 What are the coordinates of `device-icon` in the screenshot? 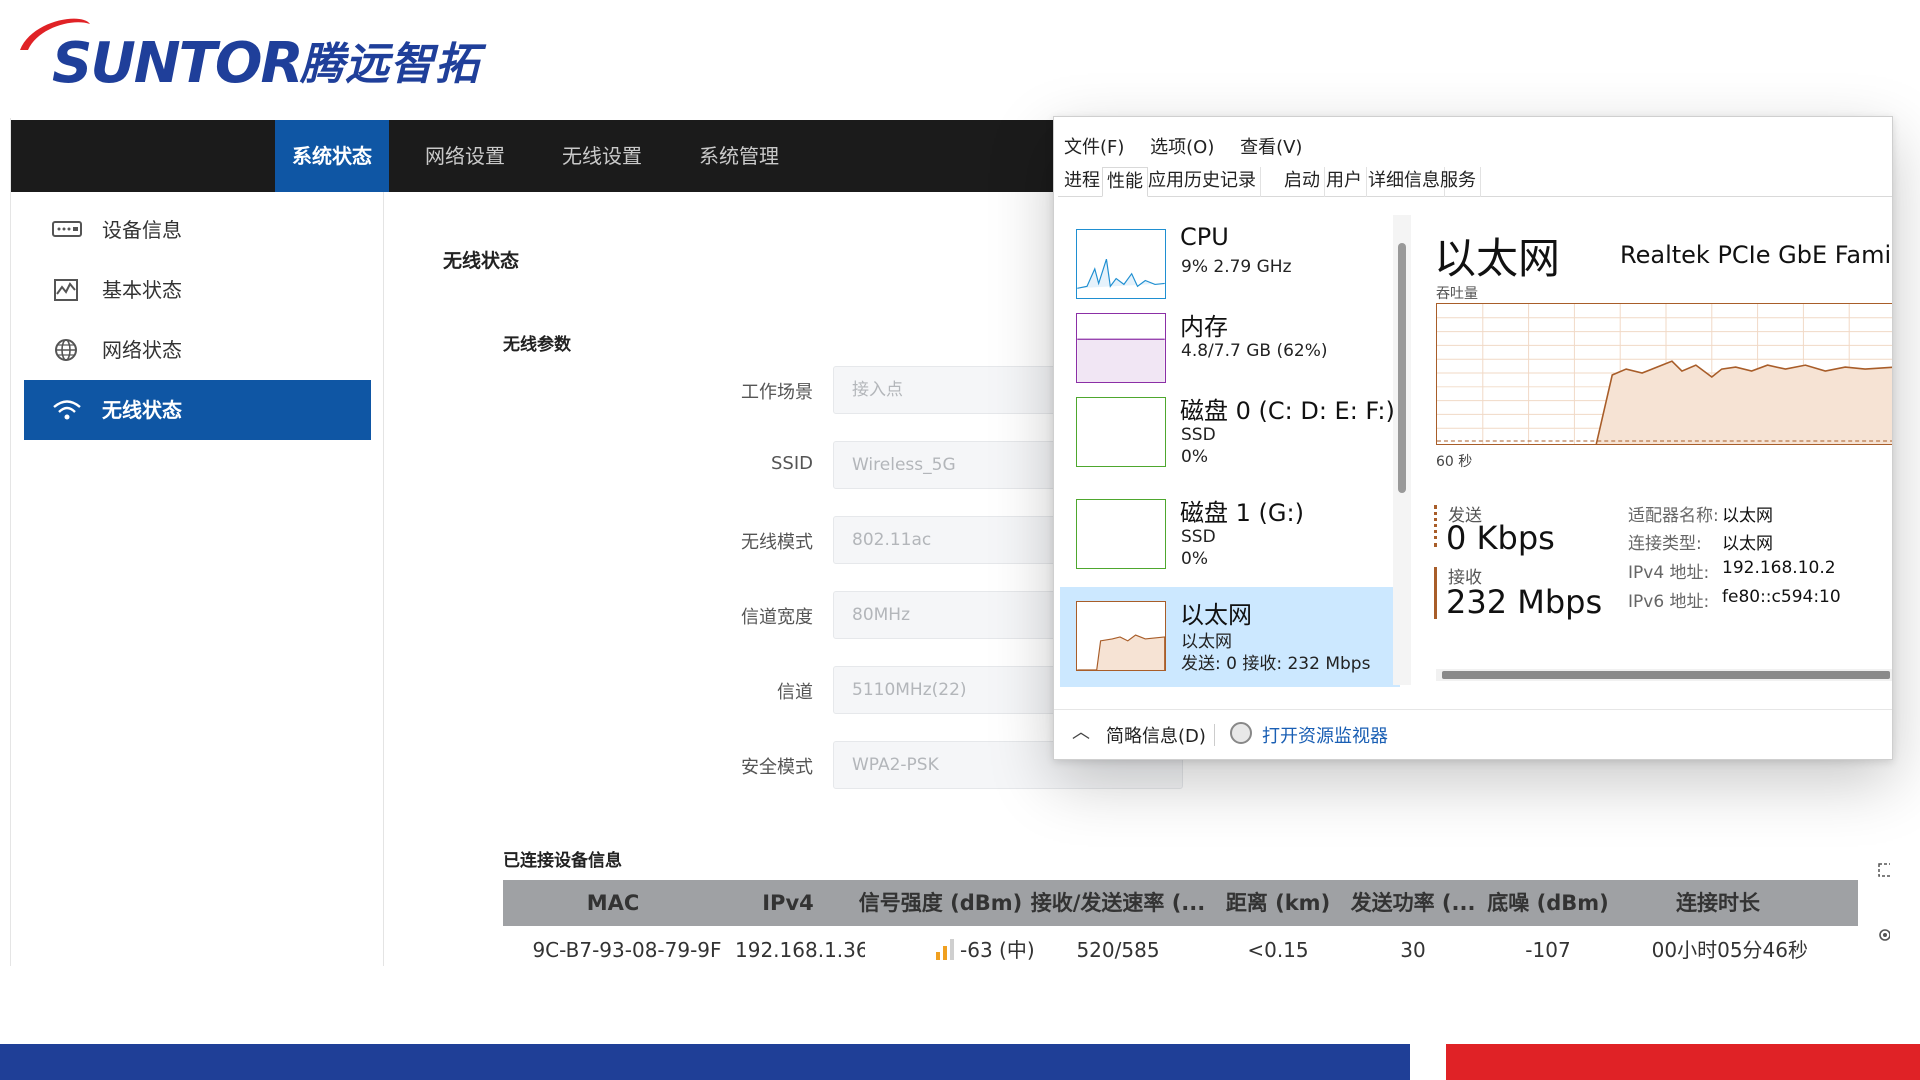 It's located at (67, 229).